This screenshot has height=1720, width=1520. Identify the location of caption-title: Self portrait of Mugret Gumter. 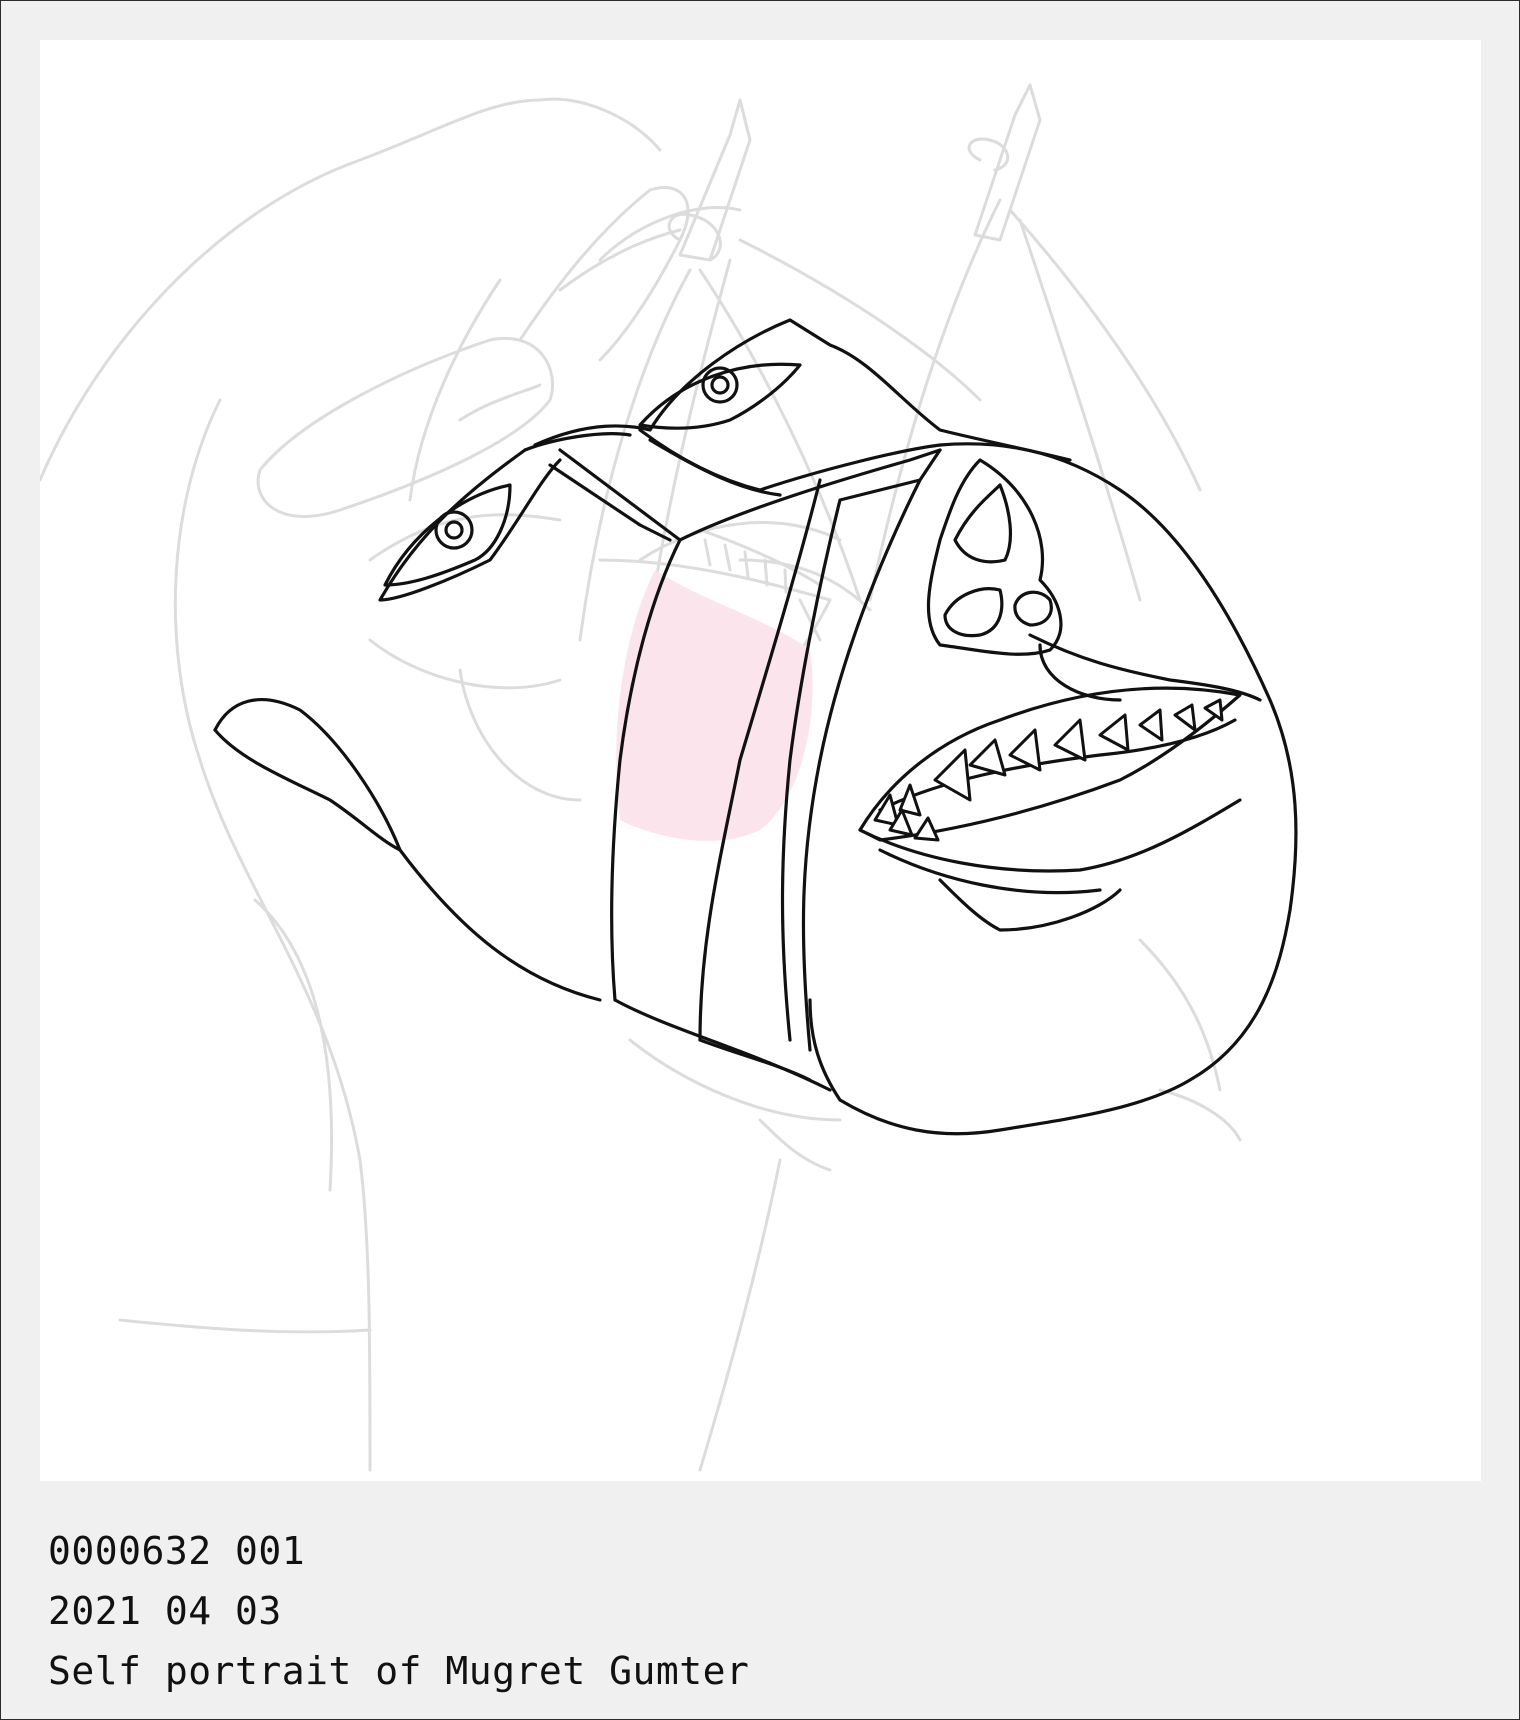
(399, 1671).